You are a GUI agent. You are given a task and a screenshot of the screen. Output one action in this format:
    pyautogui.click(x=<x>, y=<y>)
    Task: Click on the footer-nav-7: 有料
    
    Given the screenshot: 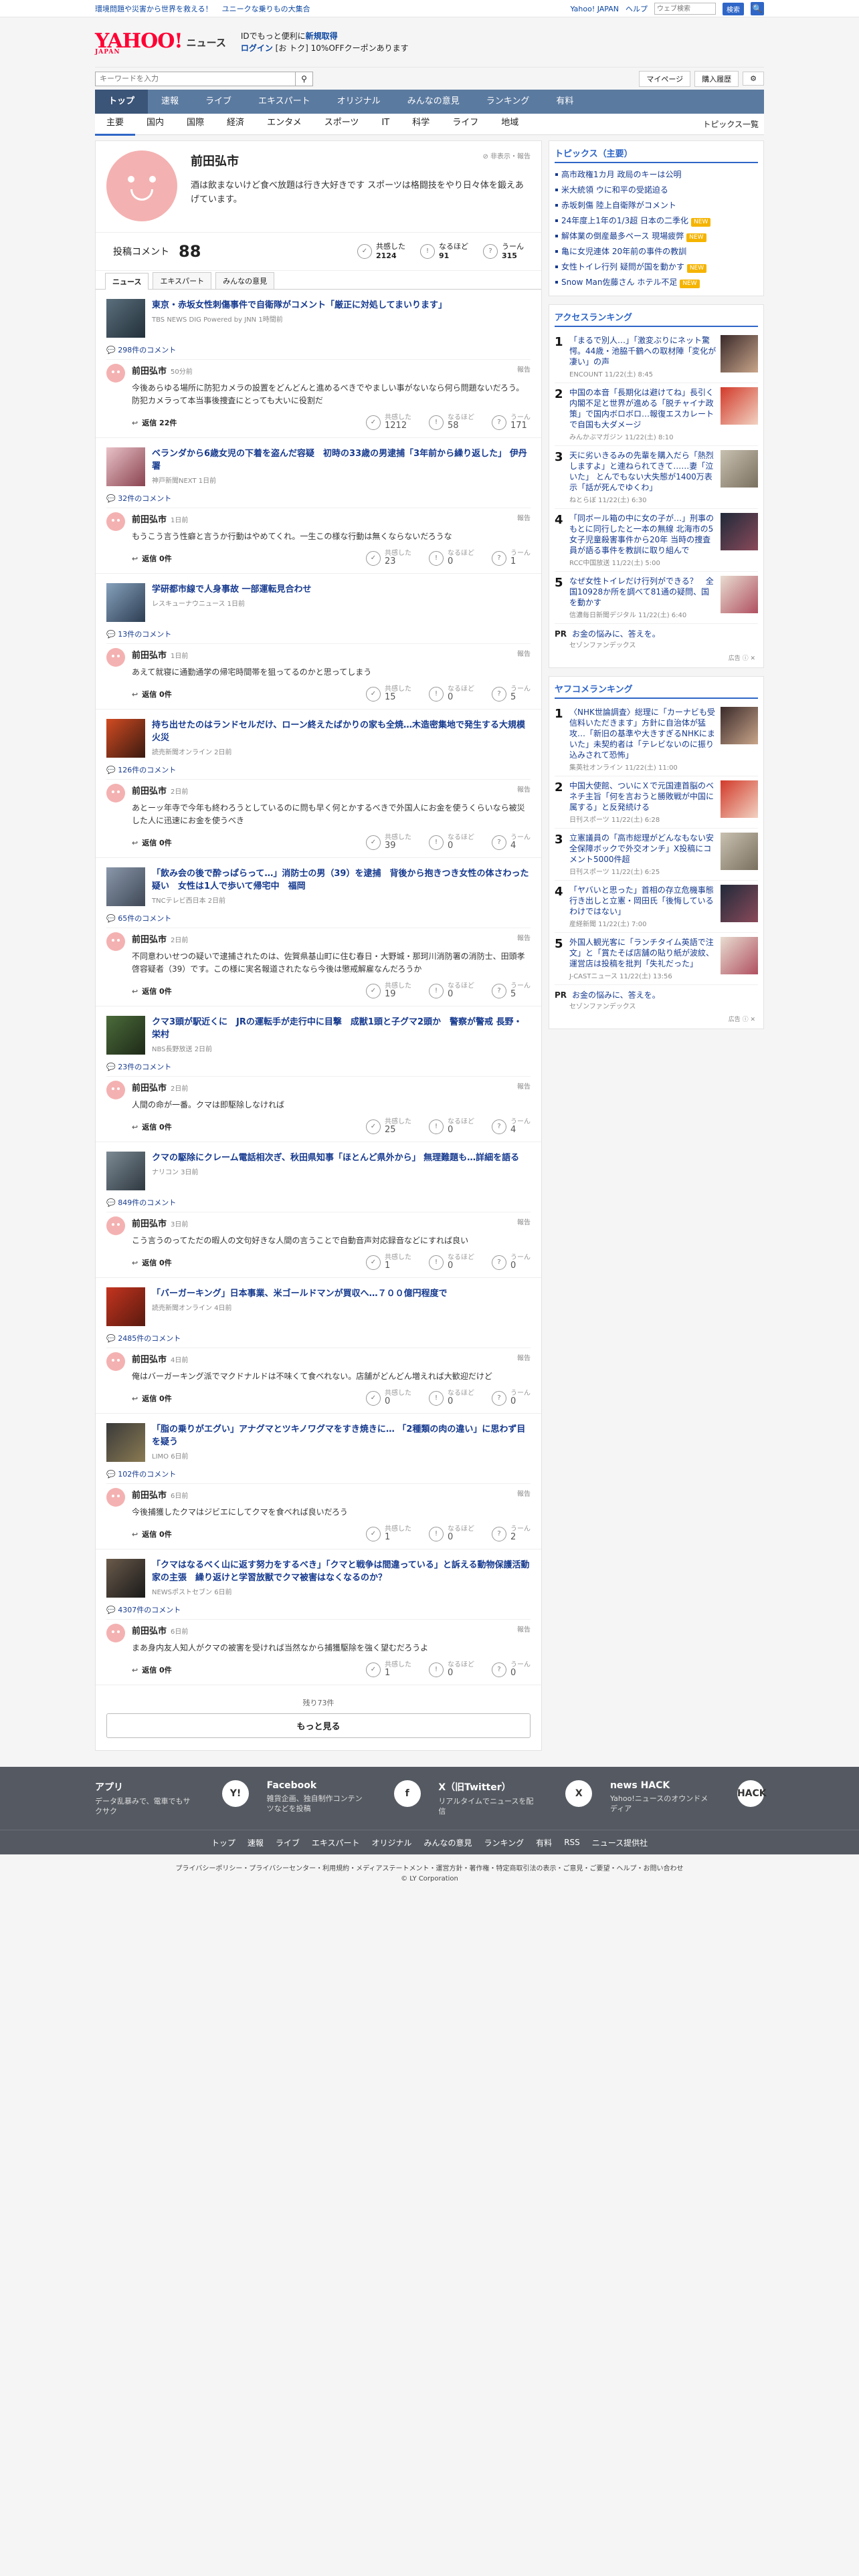 What is the action you would take?
    pyautogui.click(x=544, y=1842)
    